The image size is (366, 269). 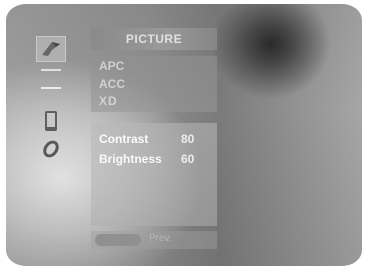 I want to click on screen-icon, so click(x=51, y=149).